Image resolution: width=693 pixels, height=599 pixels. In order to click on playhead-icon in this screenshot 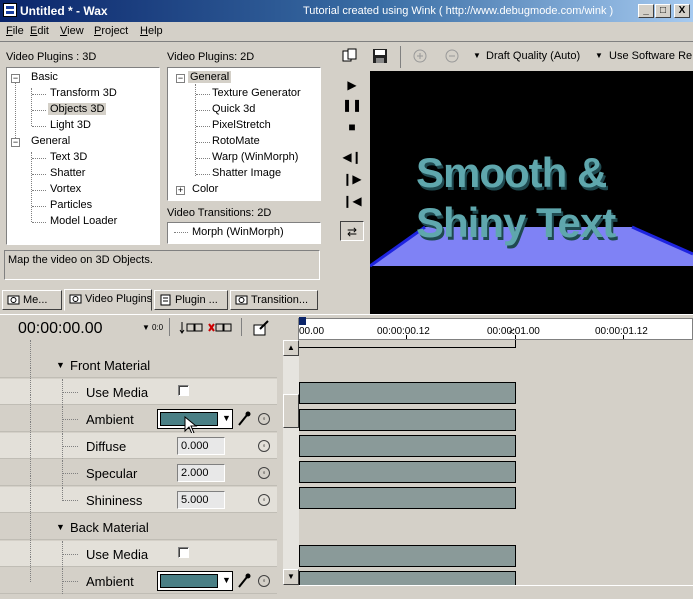, I will do `click(302, 321)`.